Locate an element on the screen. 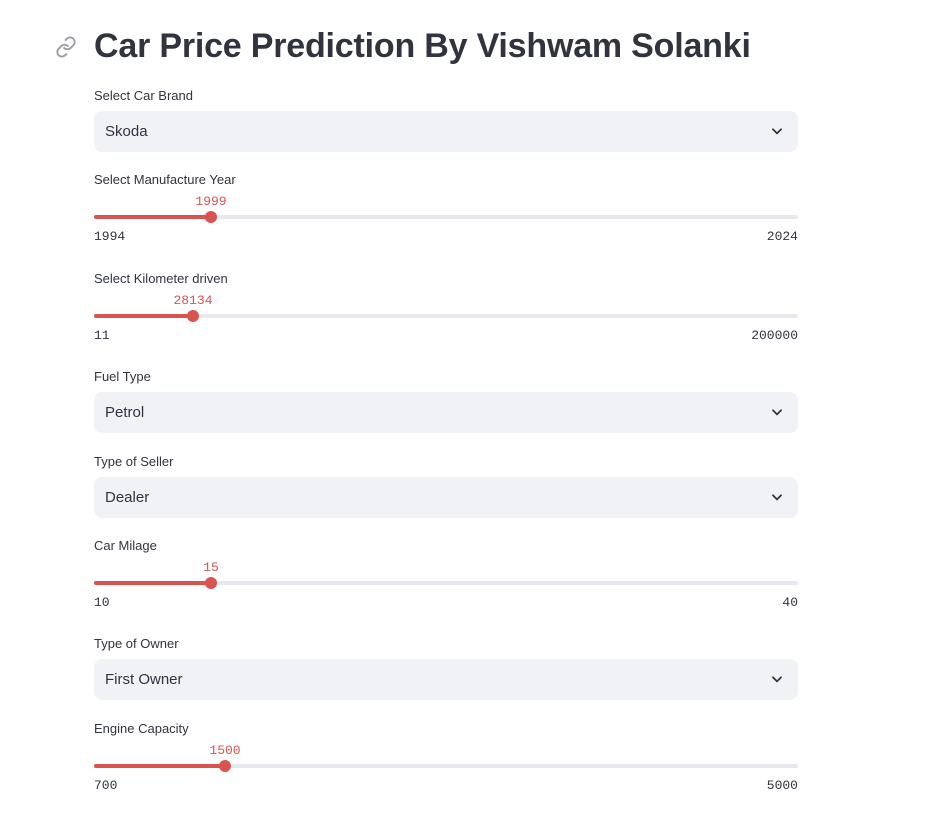 Image resolution: width=934 pixels, height=820 pixels. fuel-type-value: Petrol is located at coordinates (125, 412).